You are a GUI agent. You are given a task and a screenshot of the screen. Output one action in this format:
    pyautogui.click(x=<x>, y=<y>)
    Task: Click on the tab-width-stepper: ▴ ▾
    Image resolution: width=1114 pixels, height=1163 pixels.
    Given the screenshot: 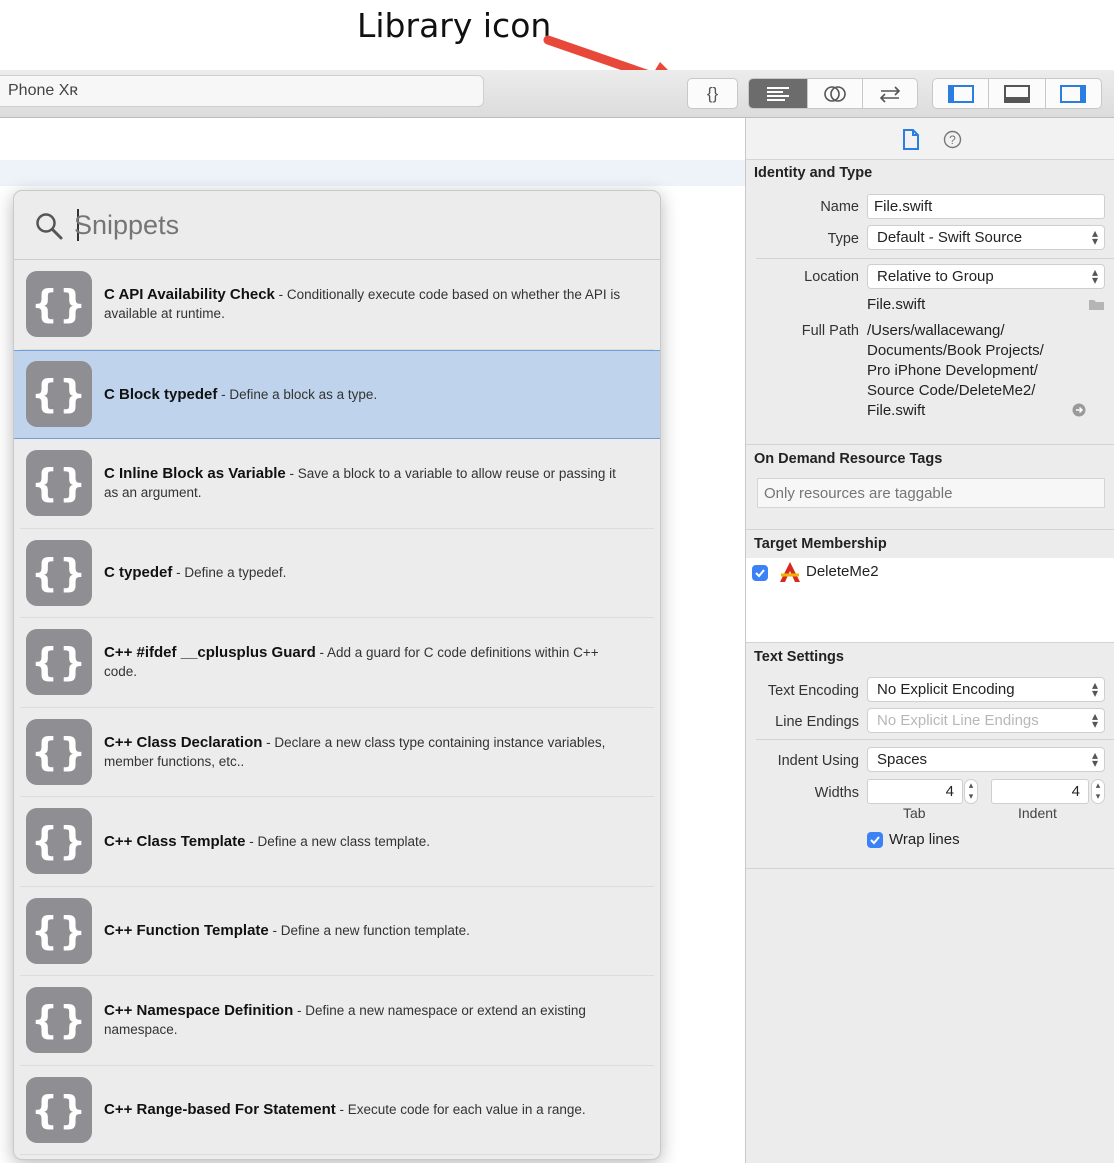 What is the action you would take?
    pyautogui.click(x=971, y=791)
    